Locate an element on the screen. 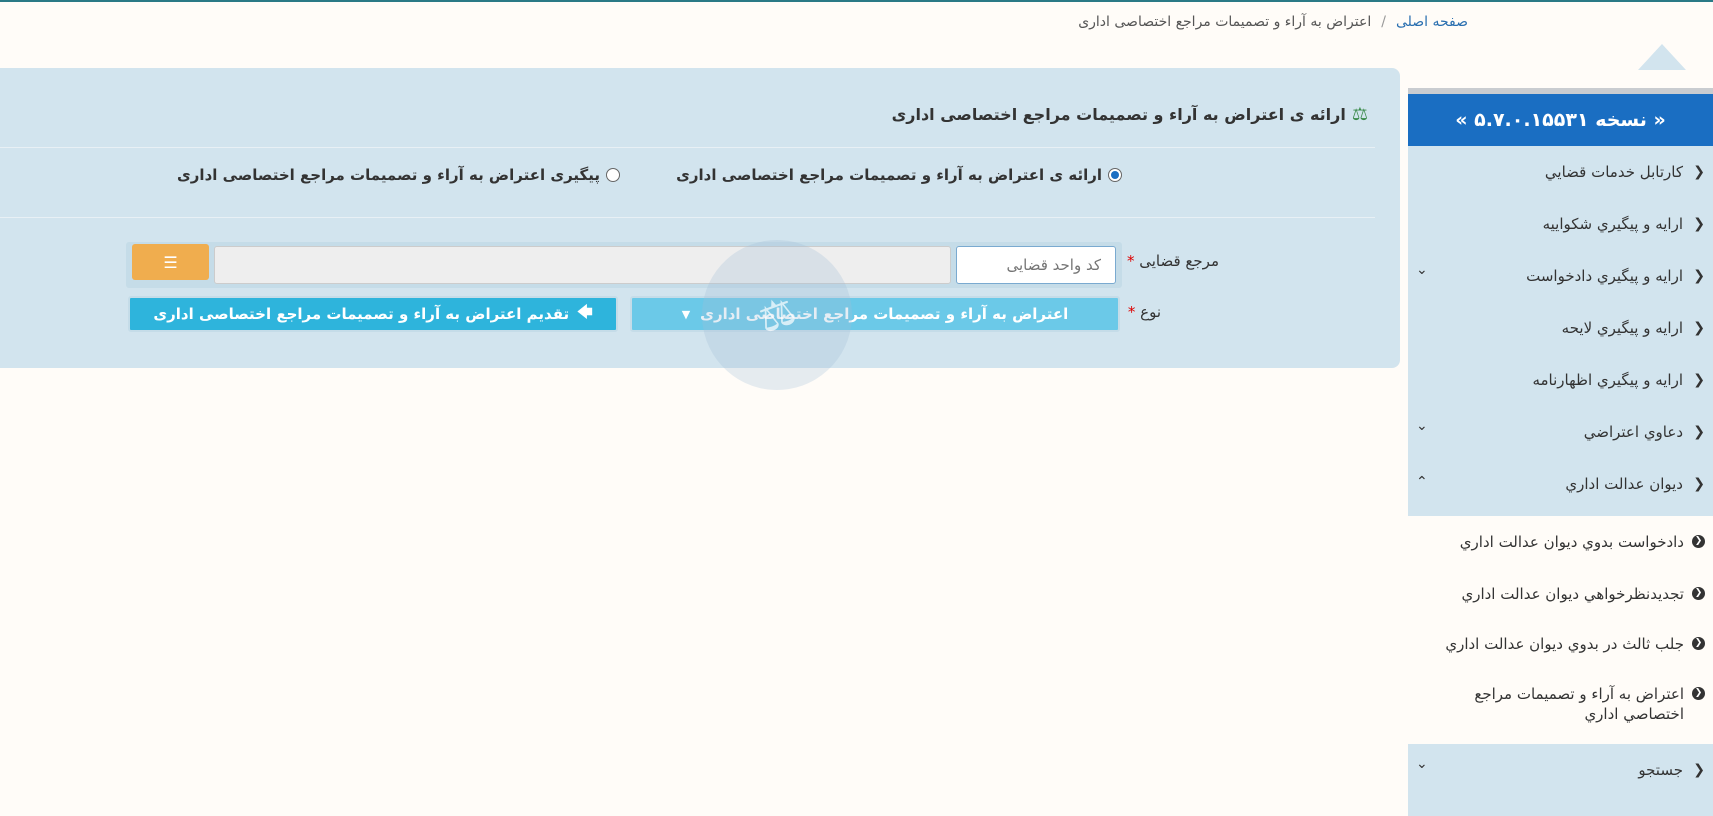 Image resolution: width=1713 pixels, height=816 pixels. submenu-item-label: جلب ثالث در بدوي ديوان عدالت اداري is located at coordinates (1564, 644).